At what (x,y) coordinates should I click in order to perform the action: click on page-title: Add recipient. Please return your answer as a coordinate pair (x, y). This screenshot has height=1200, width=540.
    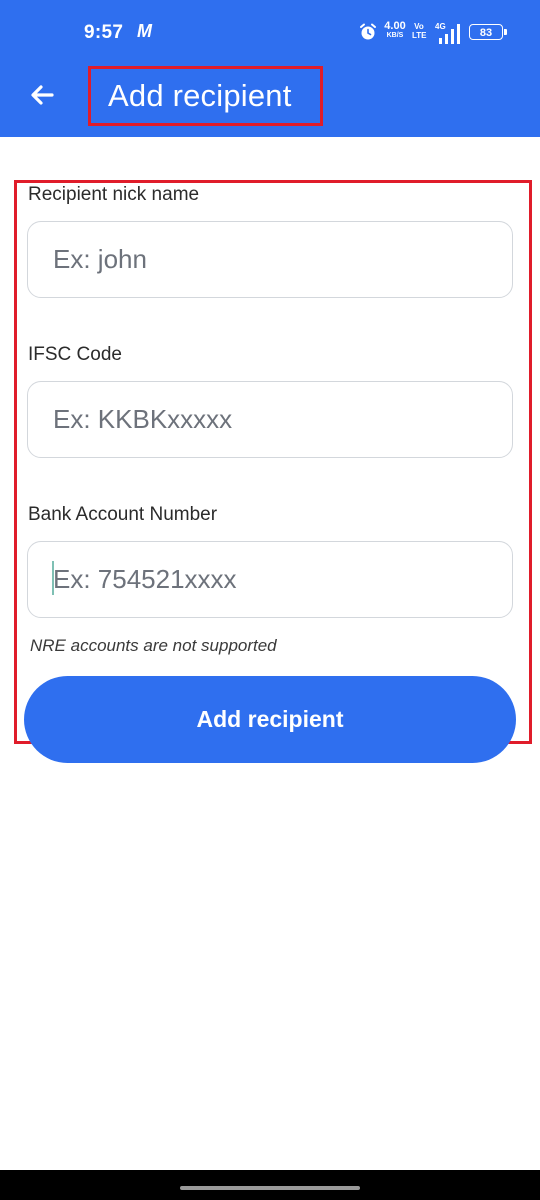
    Looking at the image, I should click on (200, 95).